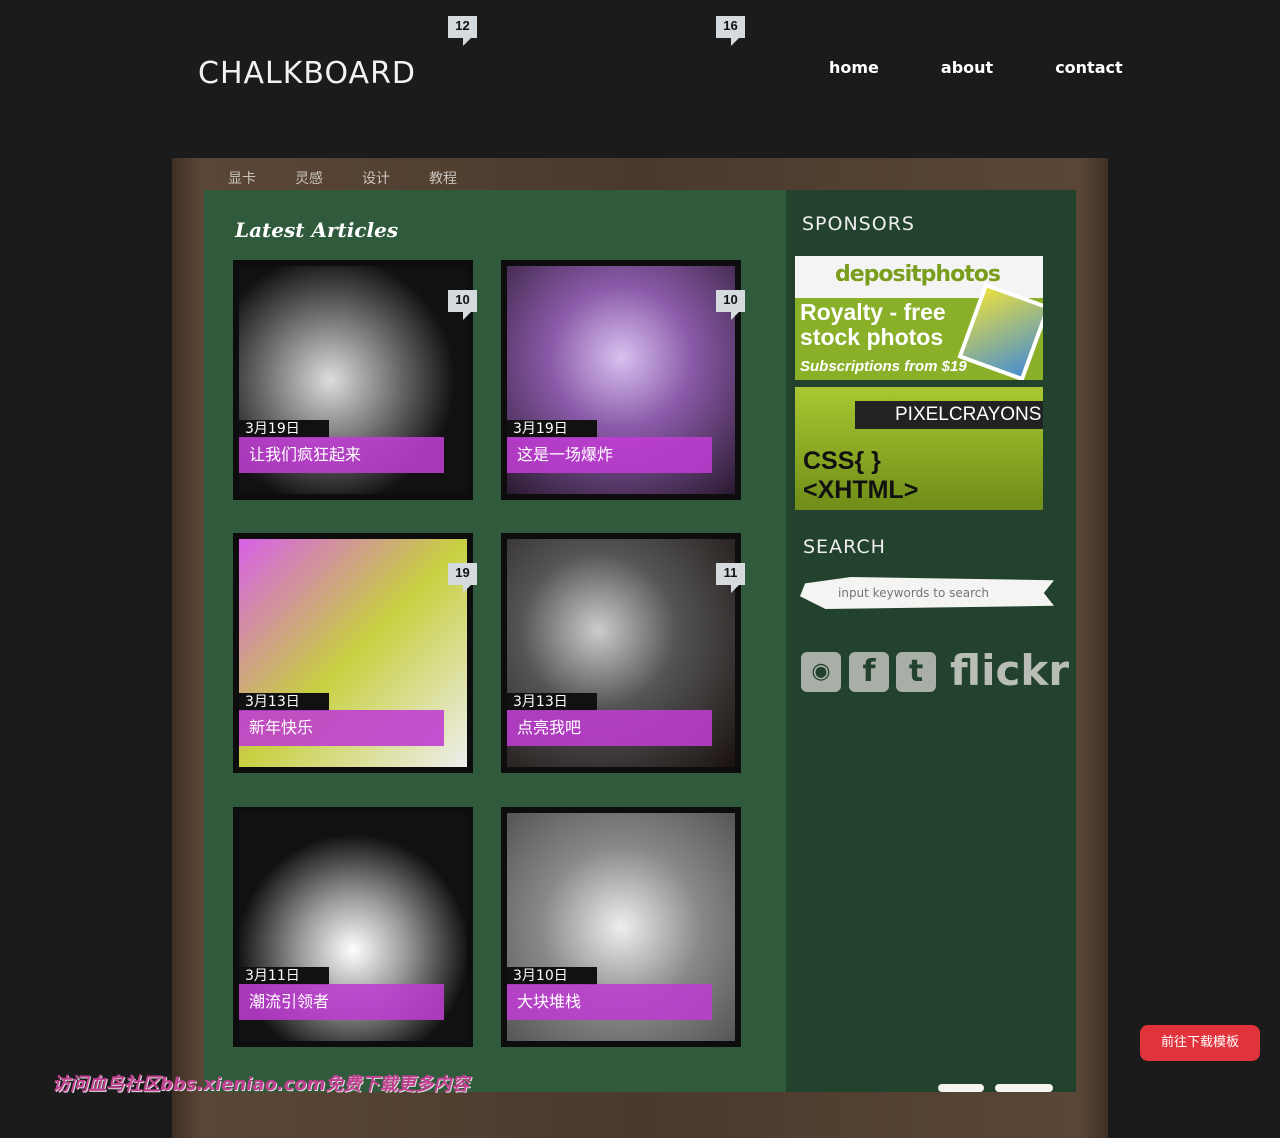 The height and width of the screenshot is (1138, 1280). Describe the element at coordinates (918, 274) in the screenshot. I see `ad-brand: depositphotos` at that location.